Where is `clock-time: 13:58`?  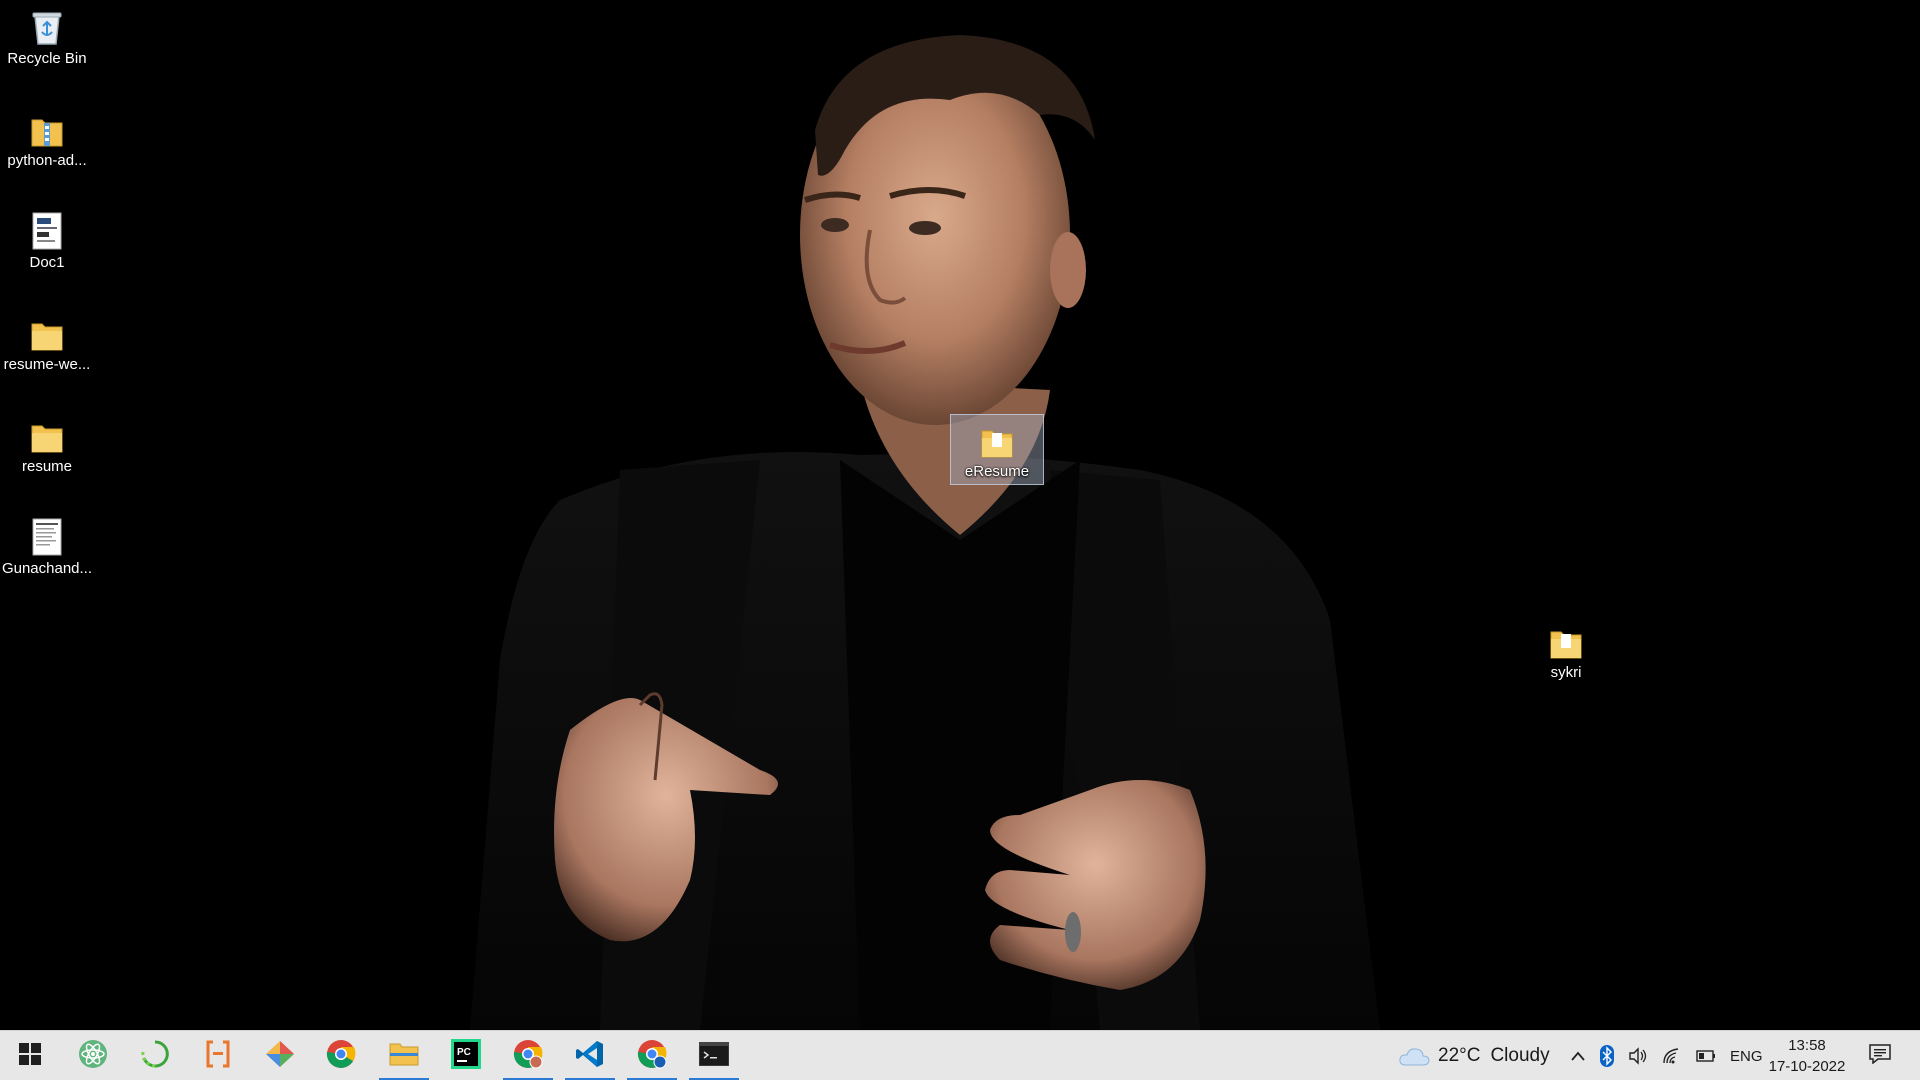 clock-time: 13:58 is located at coordinates (1807, 1045).